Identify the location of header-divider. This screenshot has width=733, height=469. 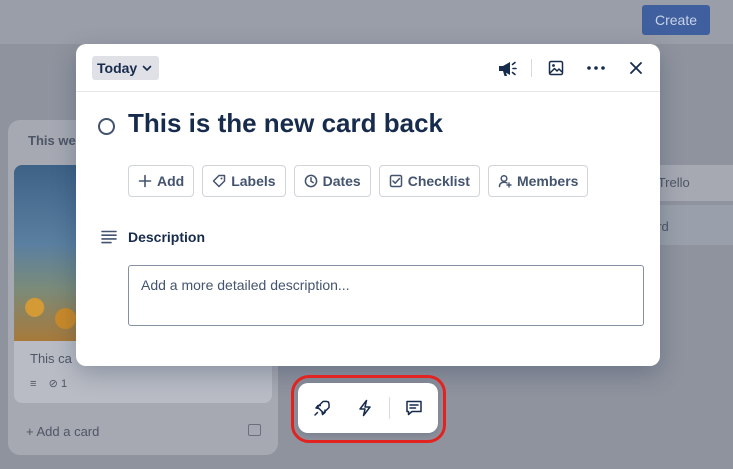
(531, 68).